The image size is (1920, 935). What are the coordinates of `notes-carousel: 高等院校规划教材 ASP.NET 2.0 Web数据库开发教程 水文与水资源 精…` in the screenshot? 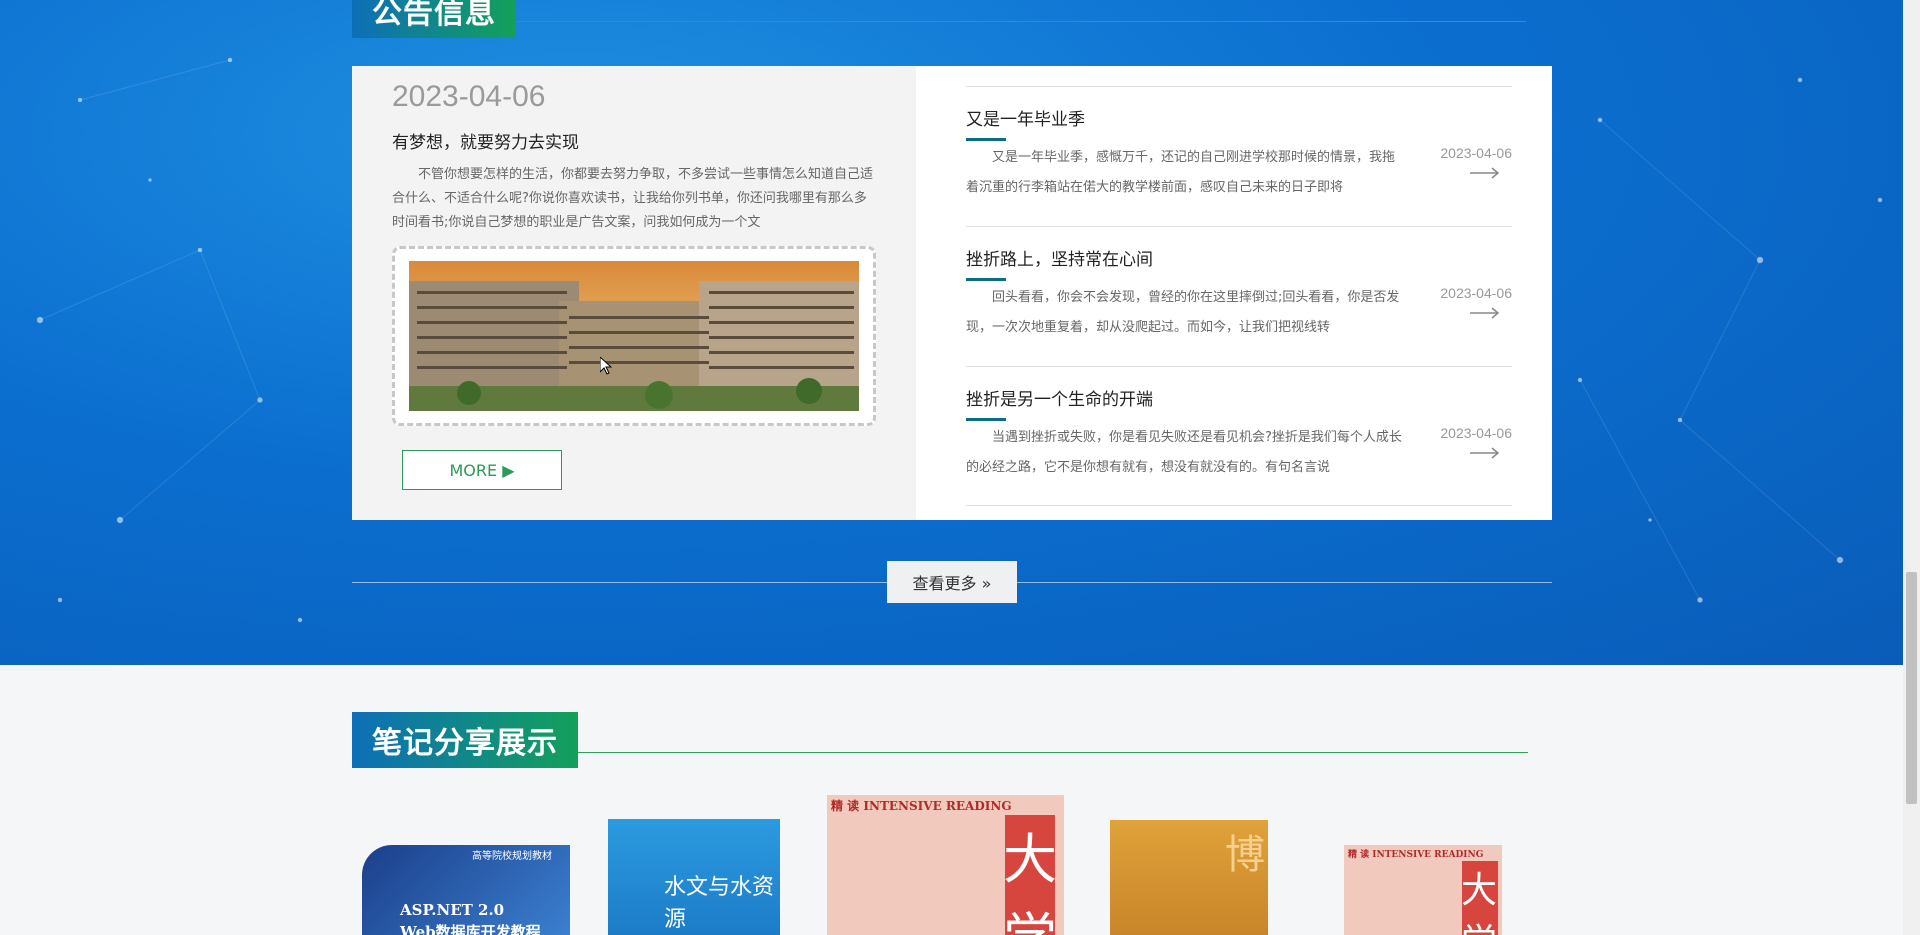 It's located at (952, 862).